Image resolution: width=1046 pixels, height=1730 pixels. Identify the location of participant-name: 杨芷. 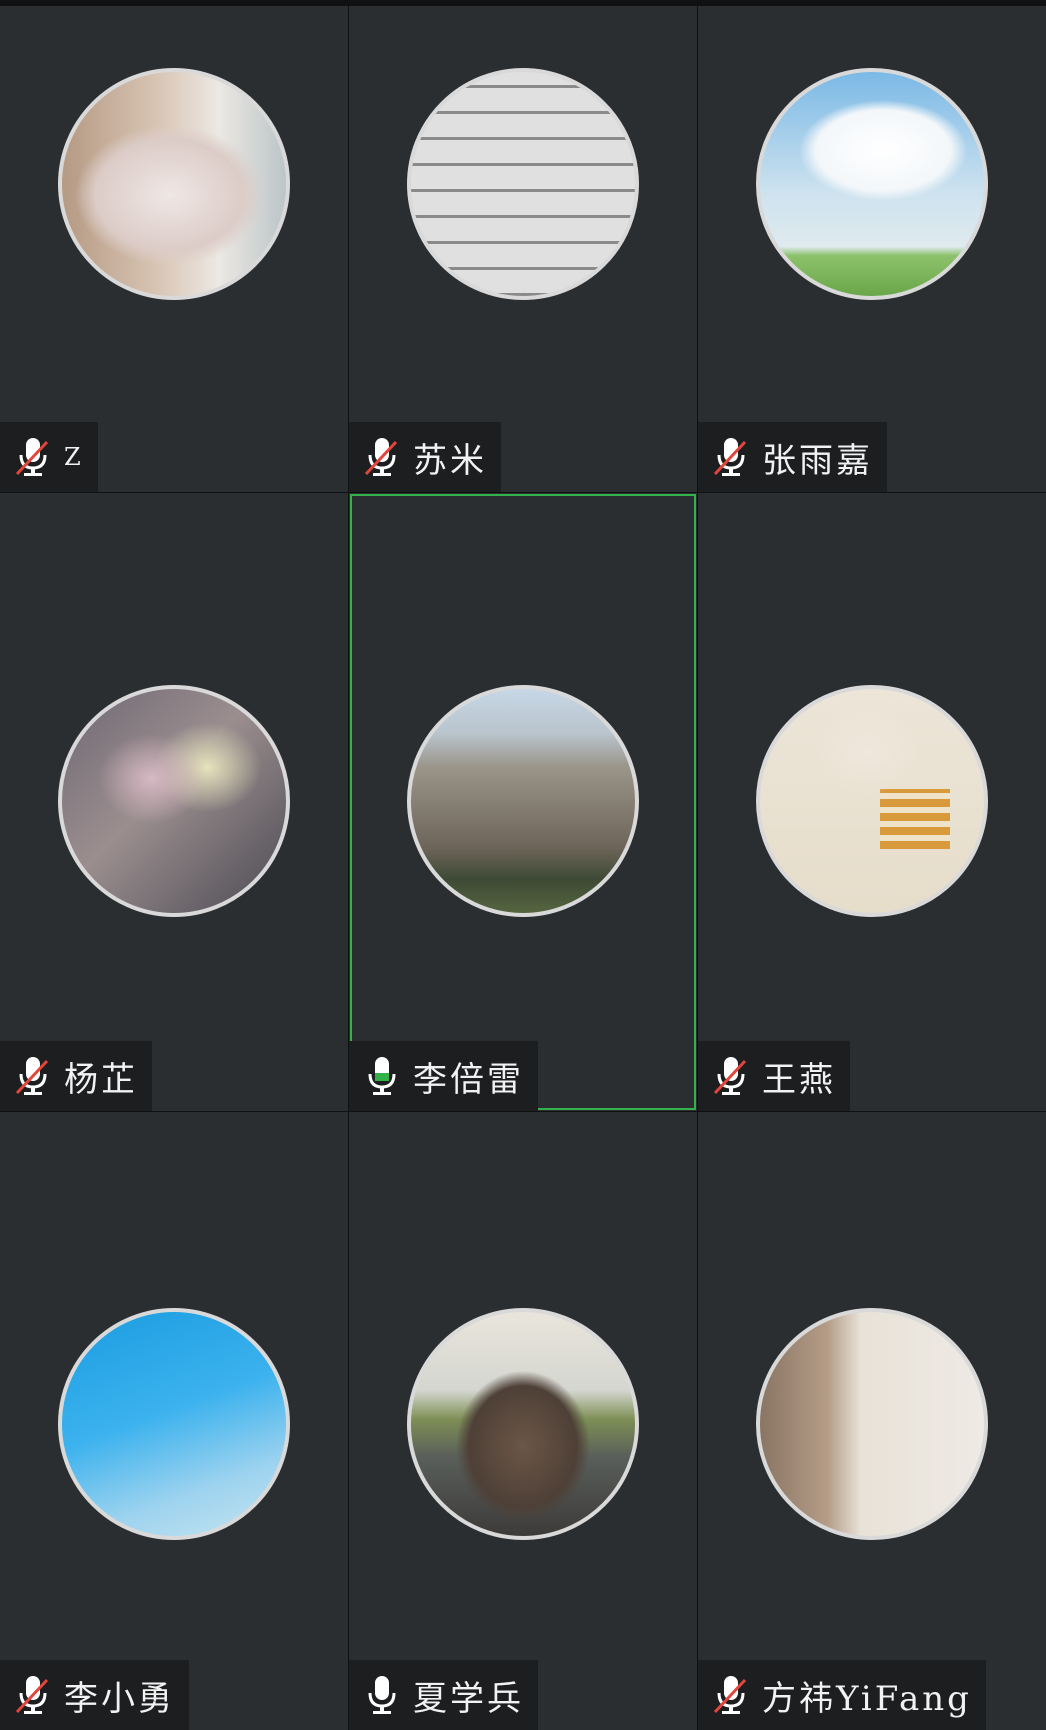
(101, 1079).